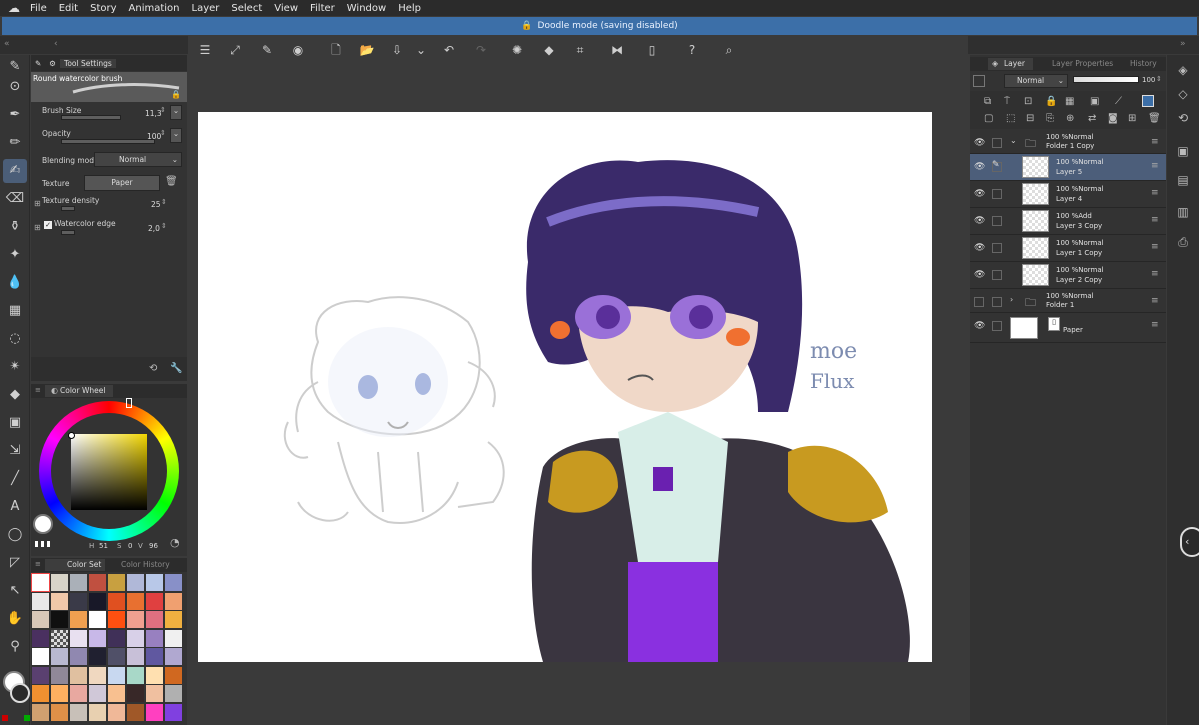 The height and width of the screenshot is (725, 1199). Describe the element at coordinates (15, 423) in the screenshot. I see `gradient-tool-icon: ▣` at that location.